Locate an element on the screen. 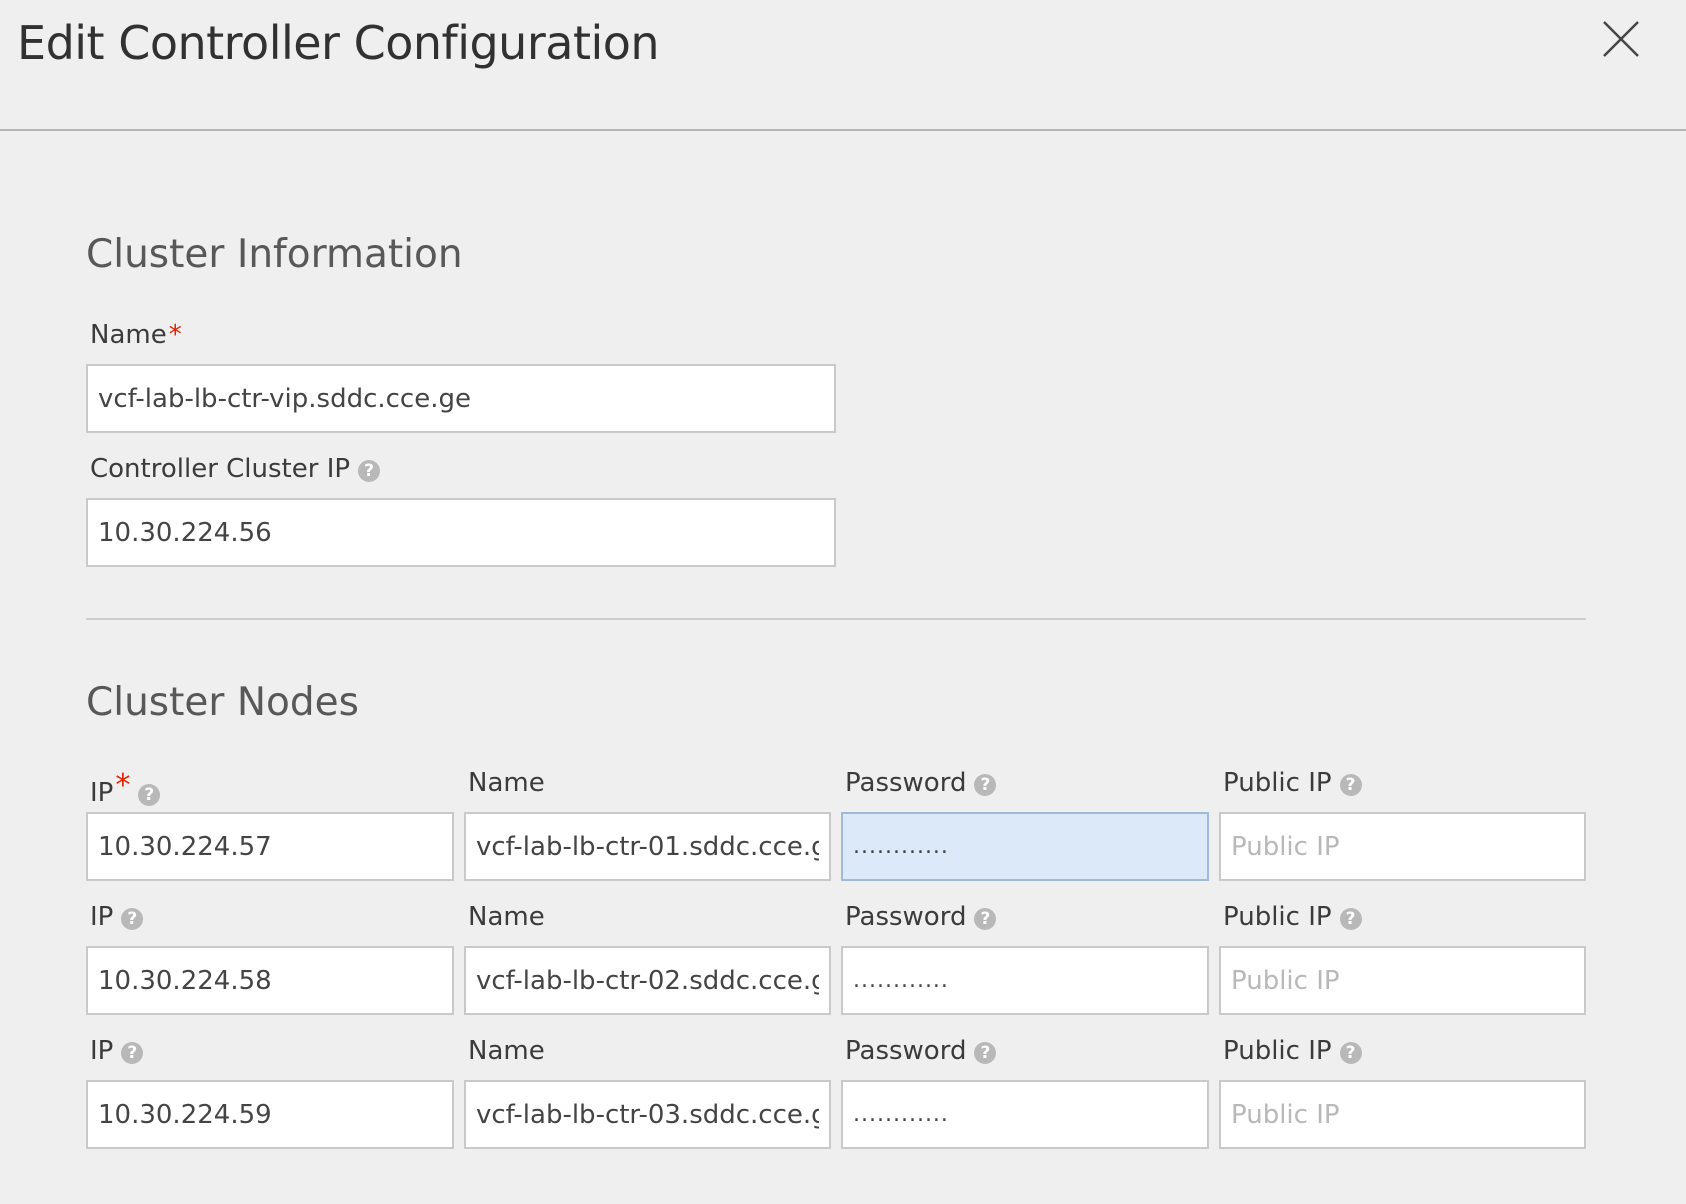 This screenshot has height=1204, width=1686. node-3-password-input is located at coordinates (1025, 1114).